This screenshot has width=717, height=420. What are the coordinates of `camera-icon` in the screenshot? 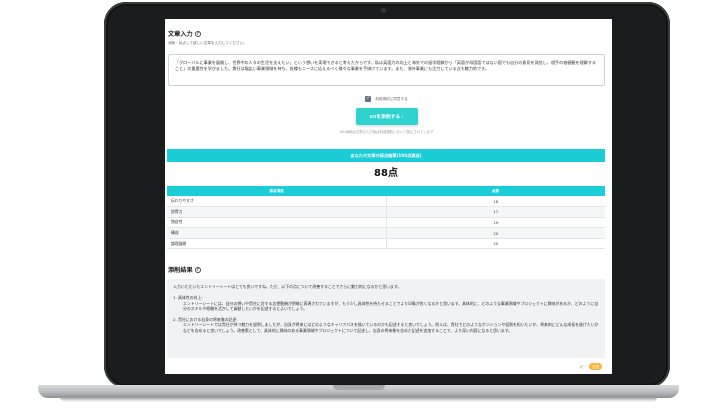 It's located at (383, 10).